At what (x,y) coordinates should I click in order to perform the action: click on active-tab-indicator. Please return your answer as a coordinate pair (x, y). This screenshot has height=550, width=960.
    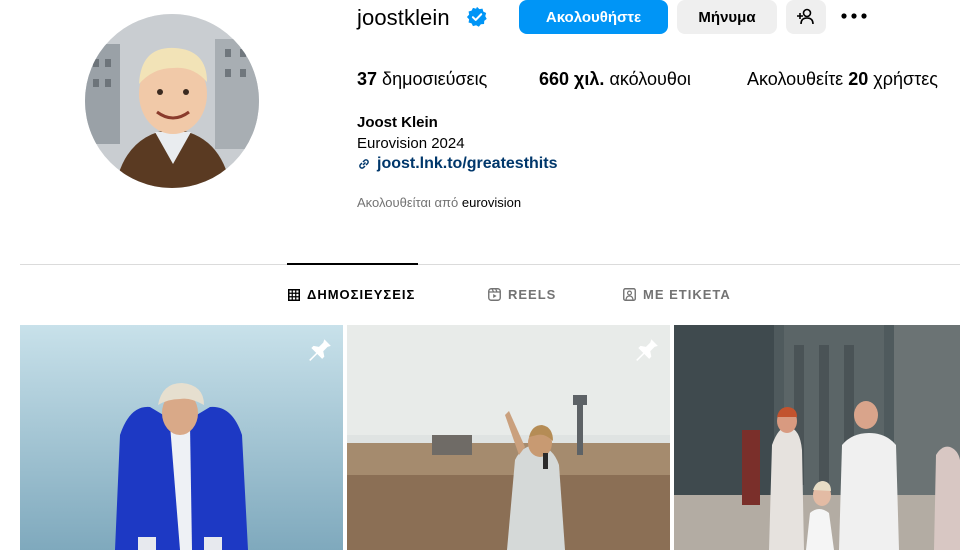
    Looking at the image, I should click on (352, 264).